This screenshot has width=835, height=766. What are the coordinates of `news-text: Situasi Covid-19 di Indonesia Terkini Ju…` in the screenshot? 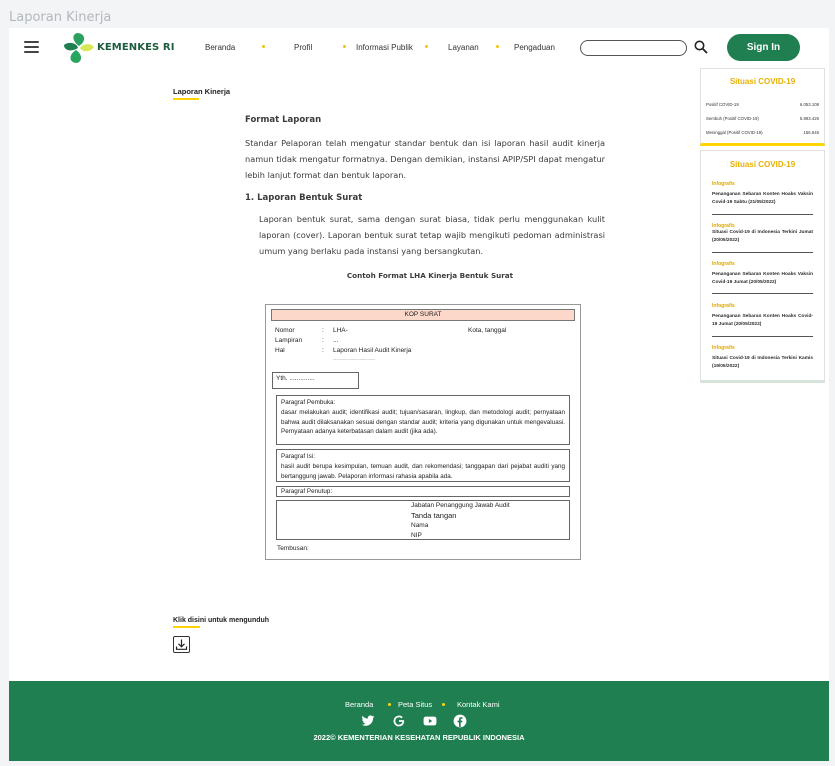 It's located at (762, 237).